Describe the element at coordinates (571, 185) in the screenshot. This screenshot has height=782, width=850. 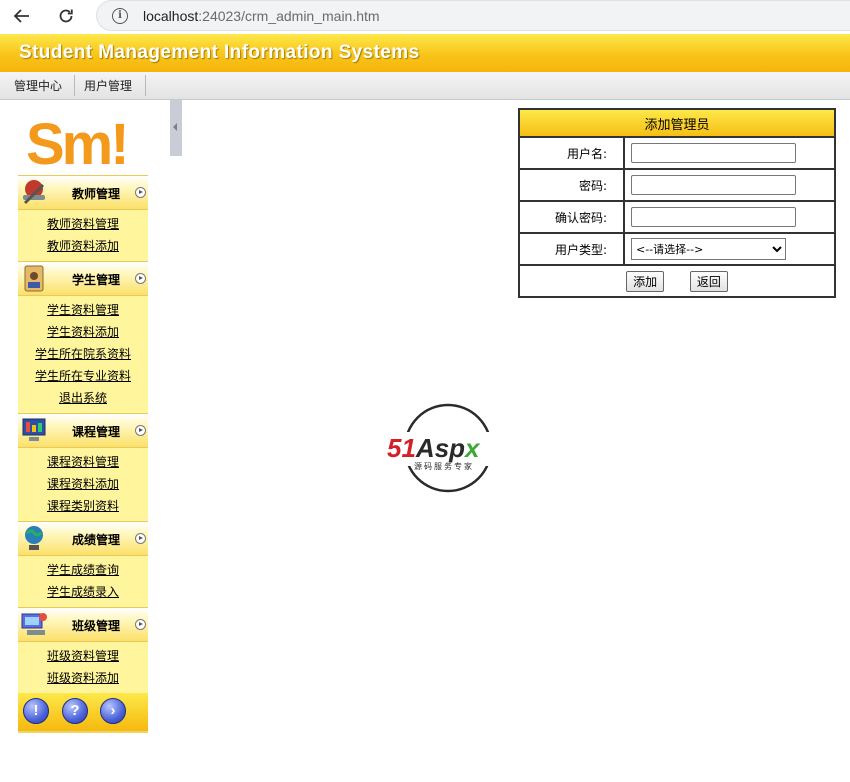
I see `password-label: 密码:` at that location.